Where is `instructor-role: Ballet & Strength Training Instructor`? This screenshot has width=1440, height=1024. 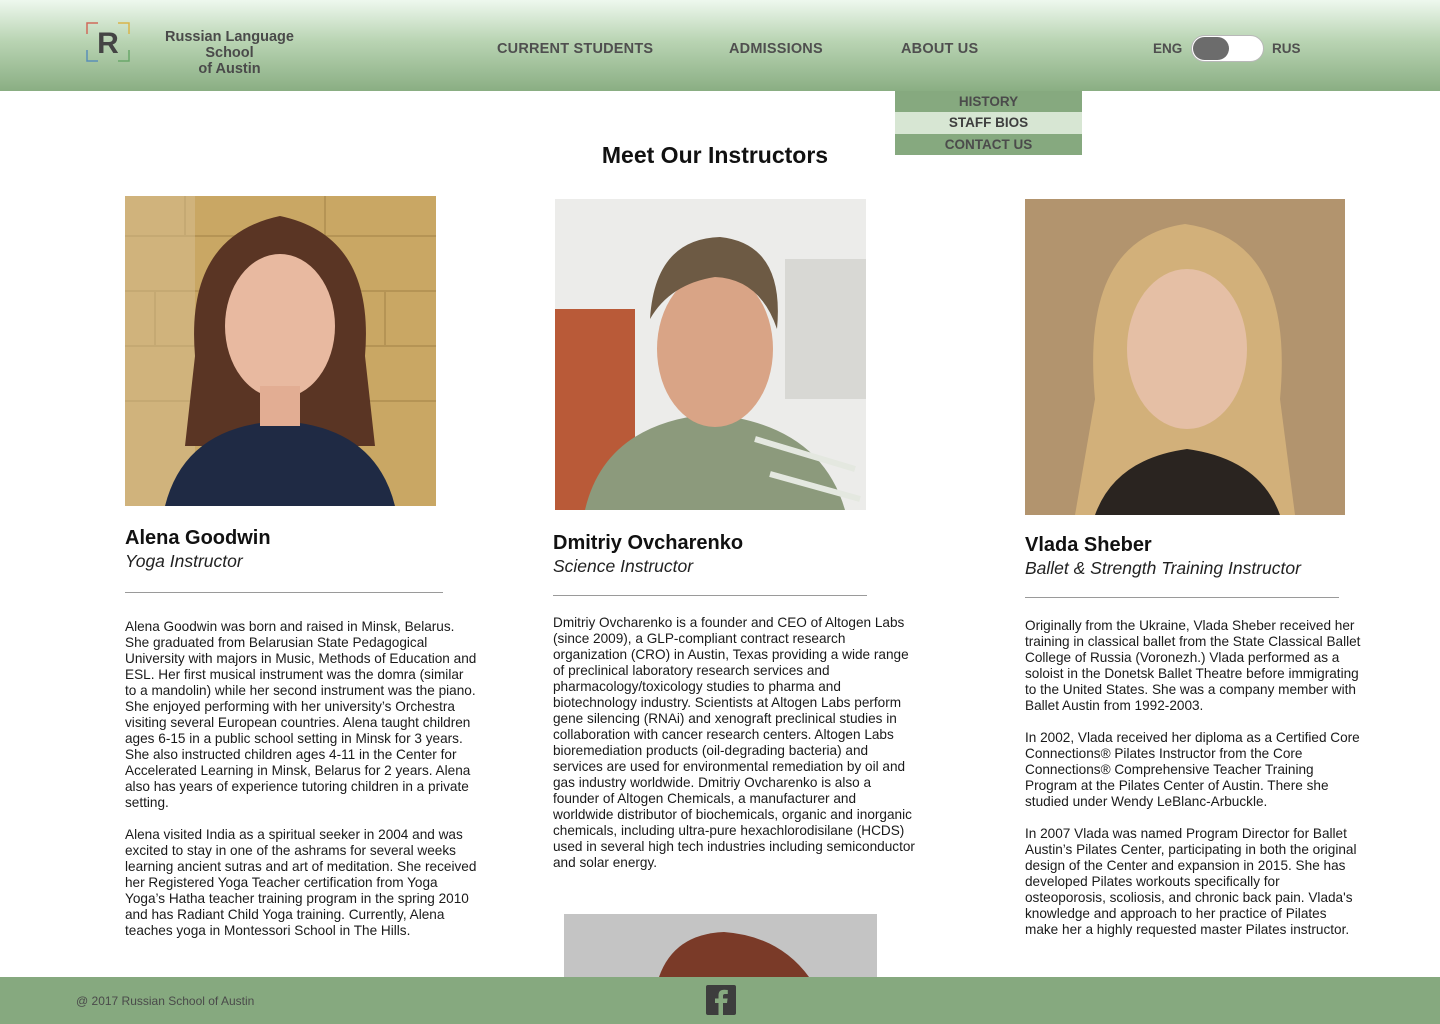
instructor-role: Ballet & Strength Training Instructor is located at coordinates (1163, 568).